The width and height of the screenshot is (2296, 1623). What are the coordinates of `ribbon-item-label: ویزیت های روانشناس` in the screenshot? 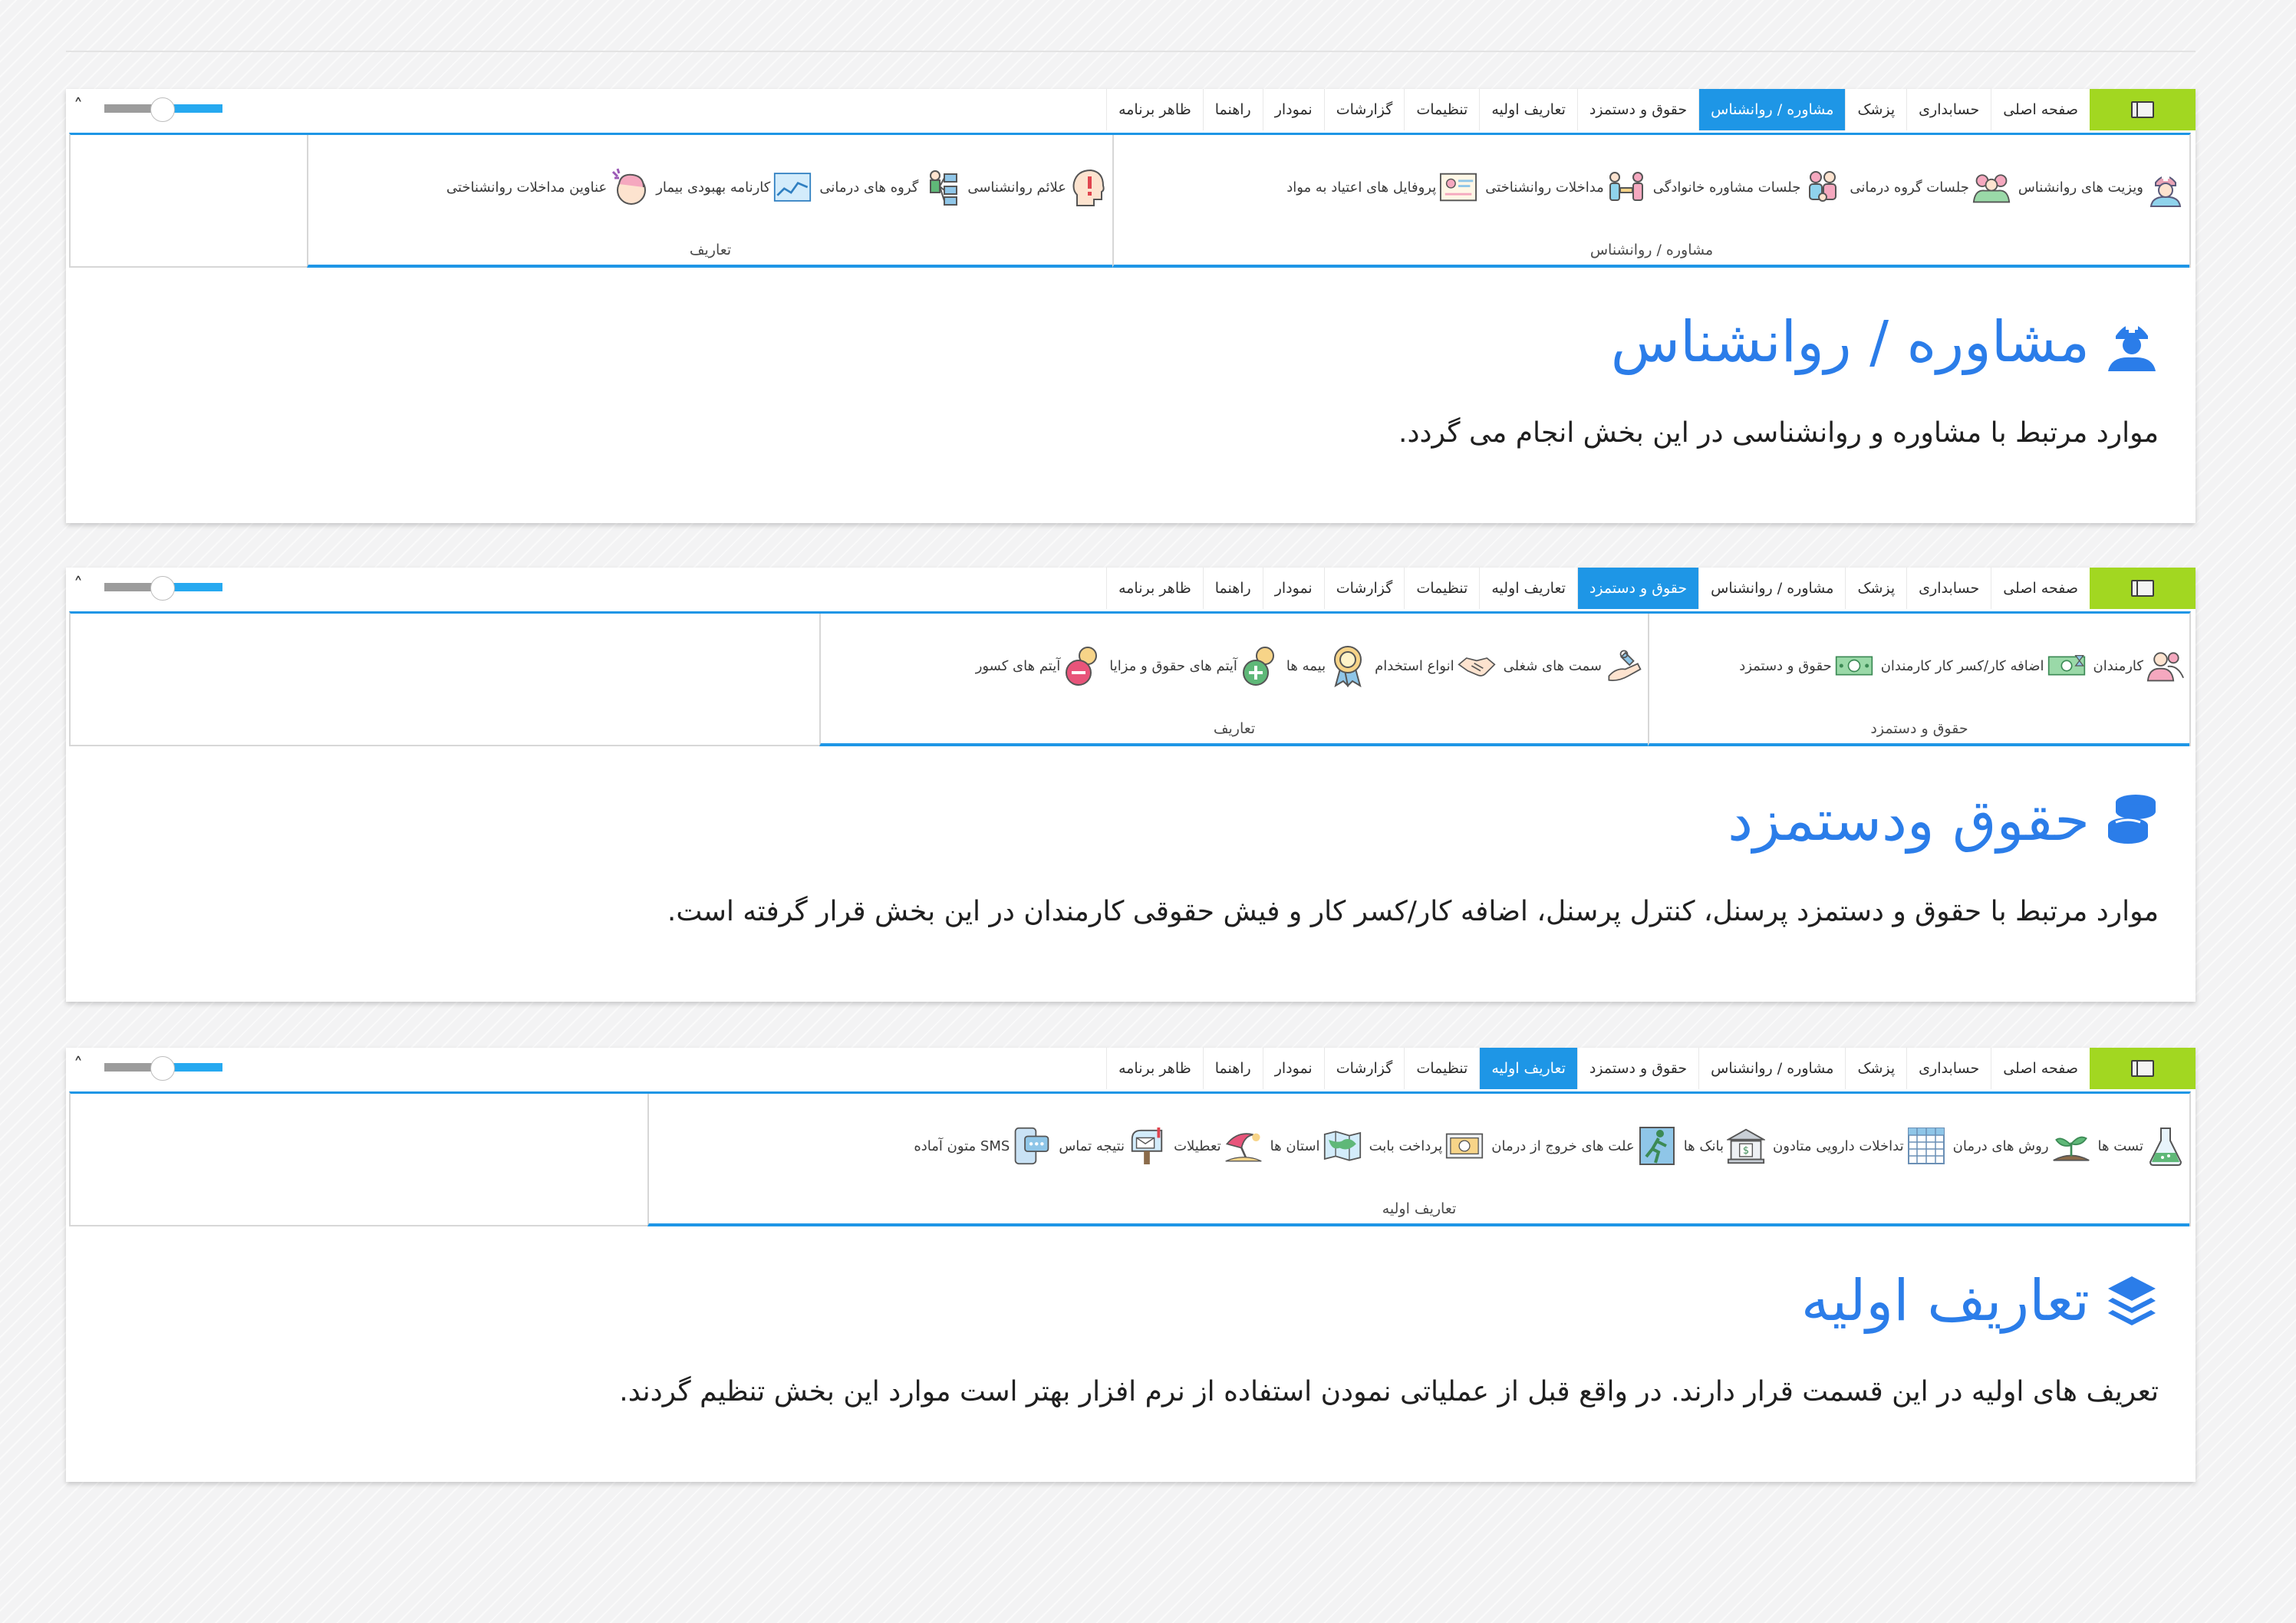 It's located at (2080, 188).